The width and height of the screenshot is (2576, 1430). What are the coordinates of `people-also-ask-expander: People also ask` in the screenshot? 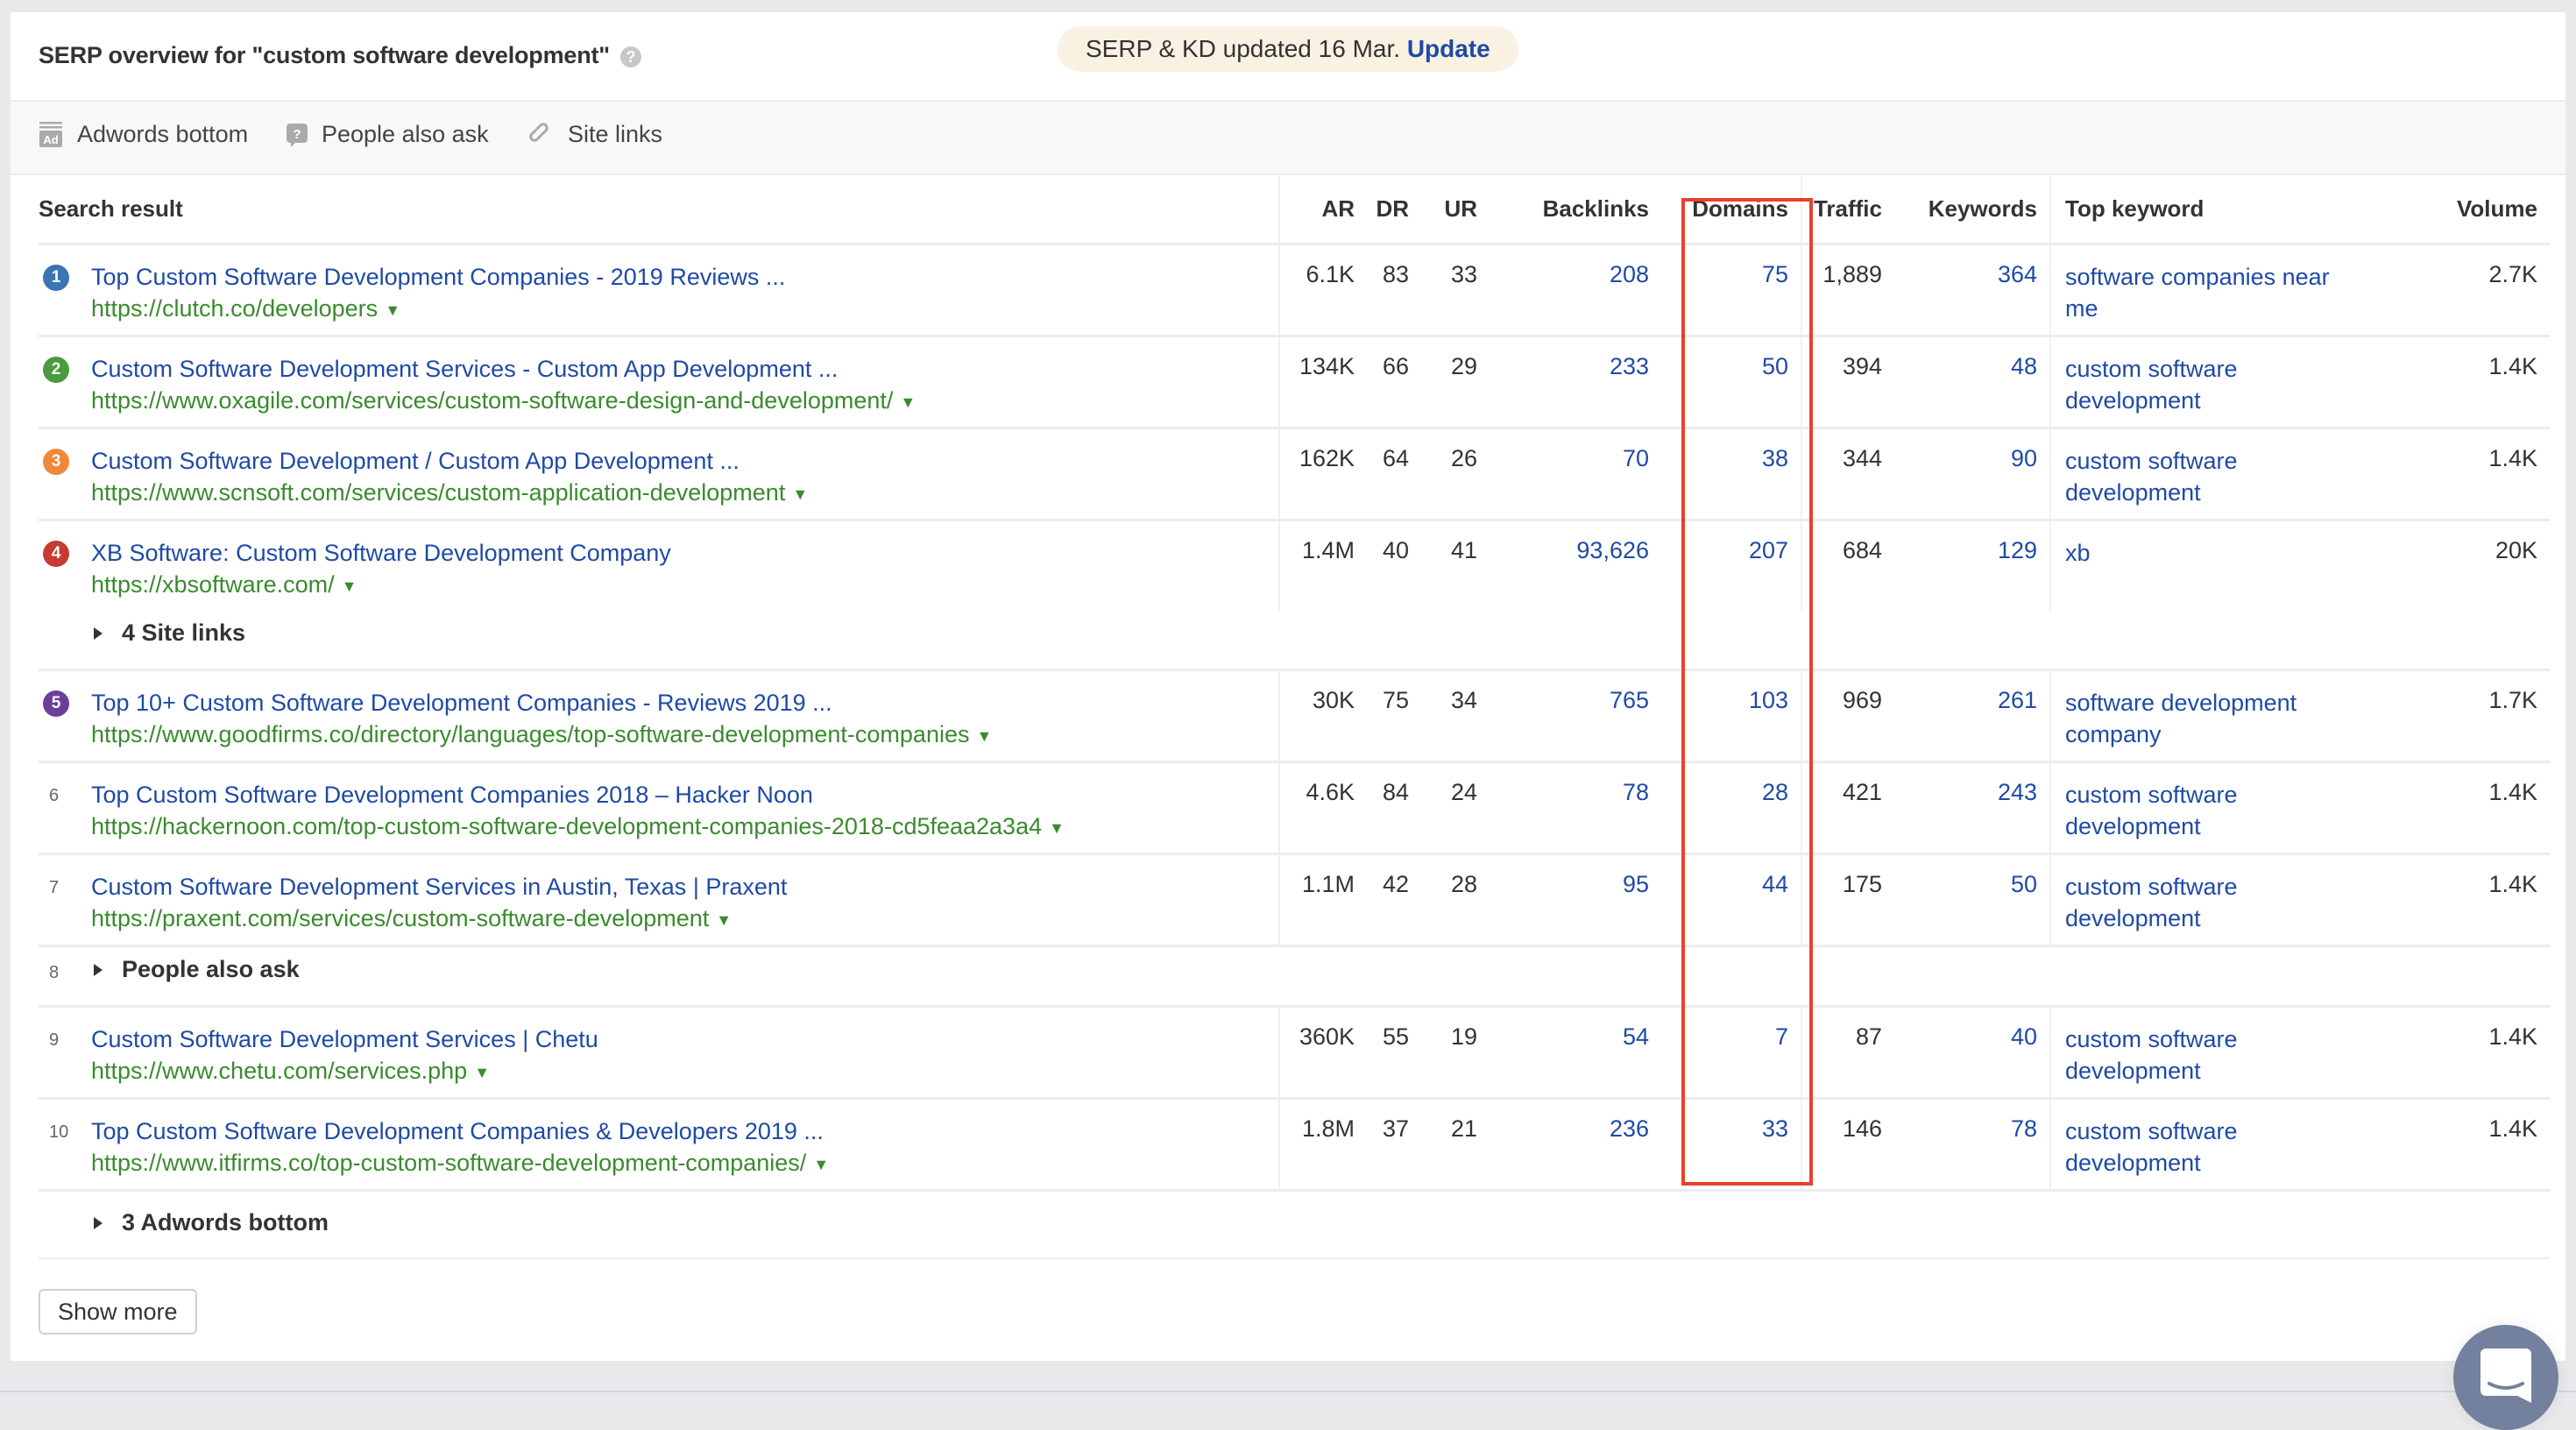 It's located at (1314, 969).